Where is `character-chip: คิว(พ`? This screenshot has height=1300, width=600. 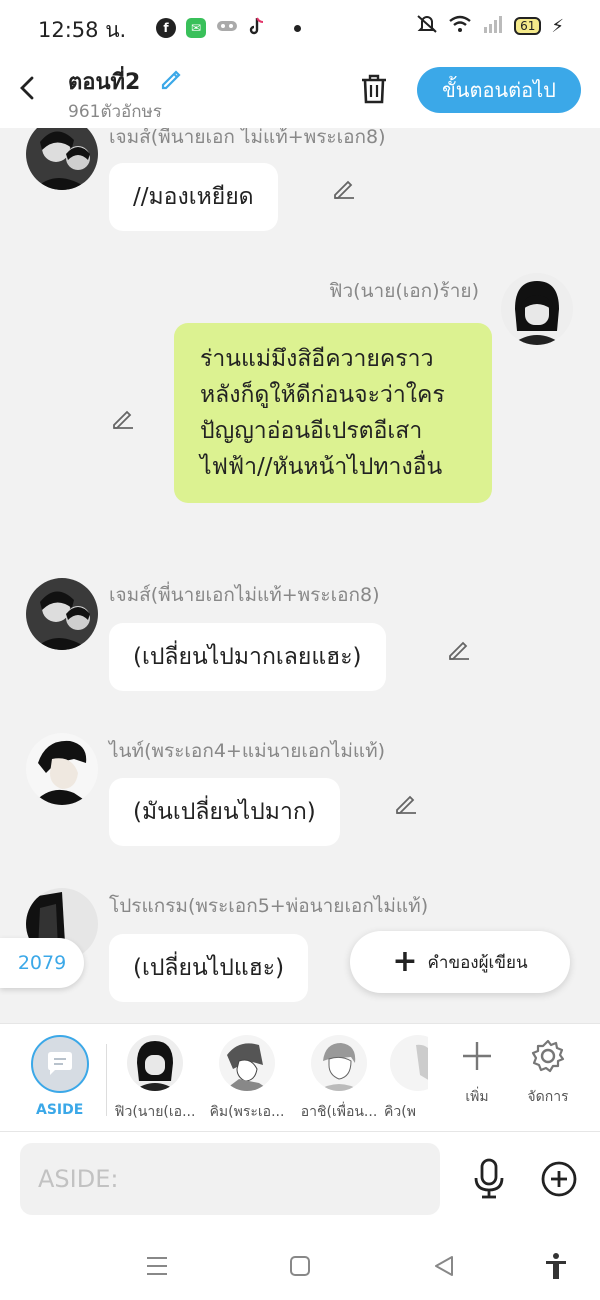
character-chip: คิว(พ is located at coordinates (406, 1079).